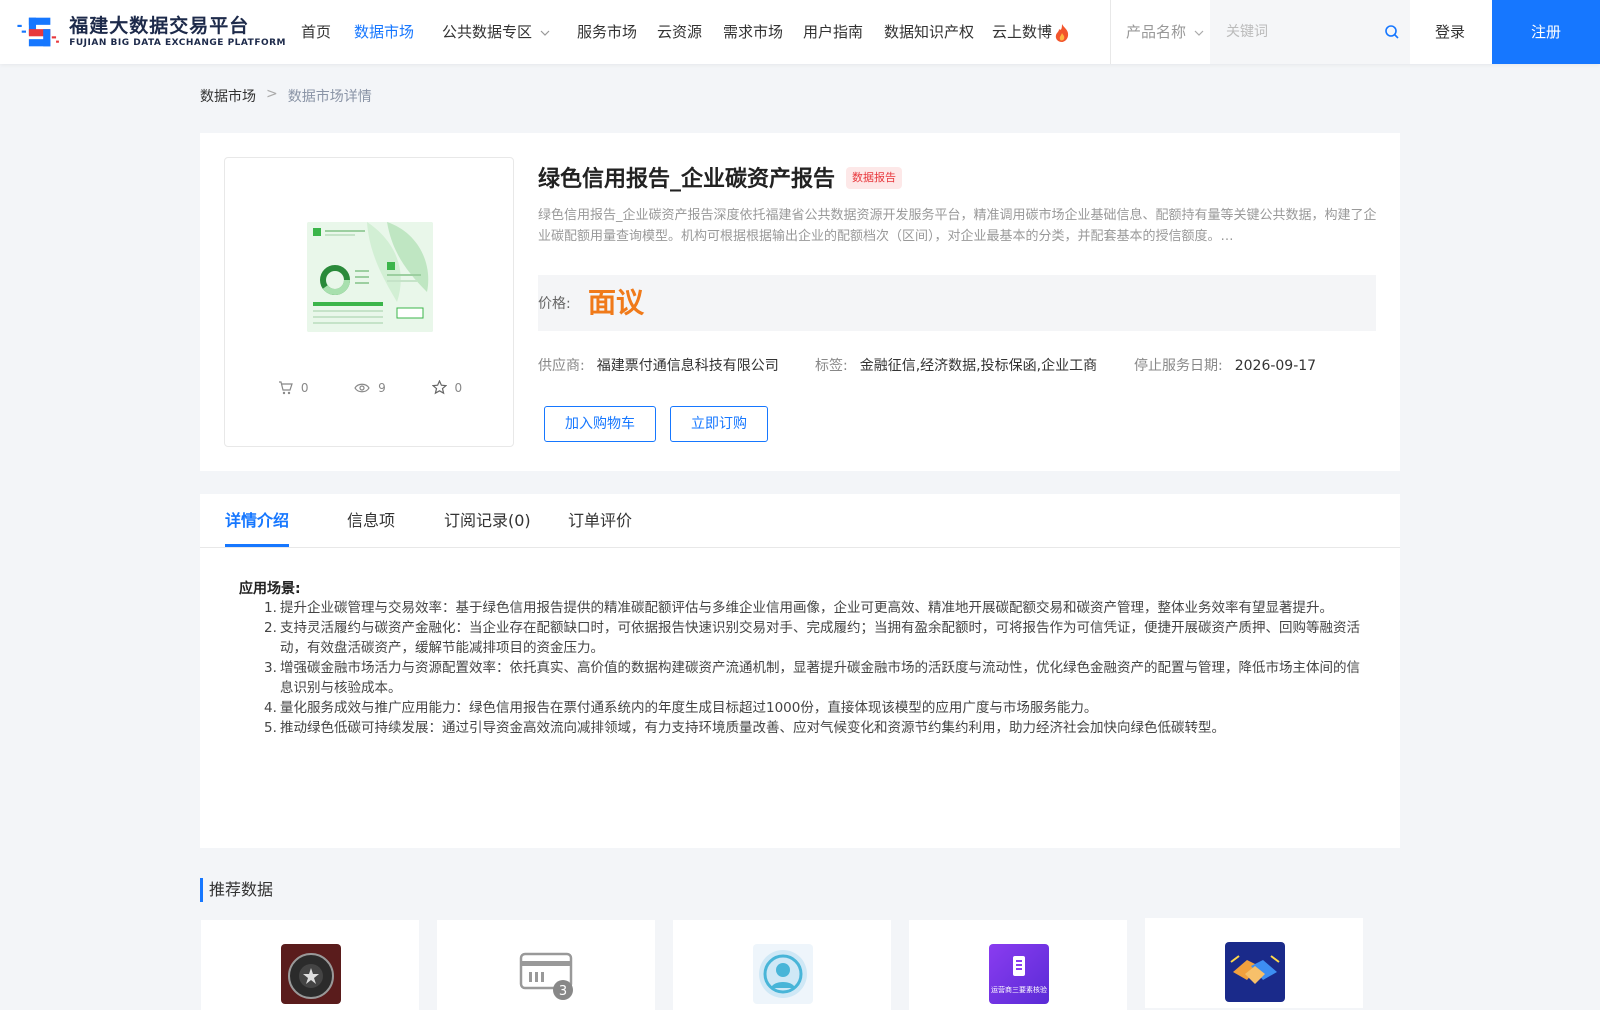 This screenshot has width=1600, height=1010. Describe the element at coordinates (236, 890) in the screenshot. I see `recommend-title: 推荐数据` at that location.